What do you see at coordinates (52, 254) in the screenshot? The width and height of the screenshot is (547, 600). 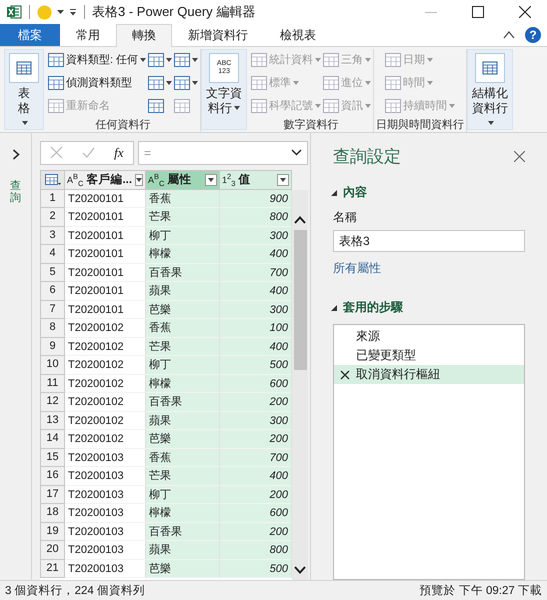 I see `row-number: 4` at bounding box center [52, 254].